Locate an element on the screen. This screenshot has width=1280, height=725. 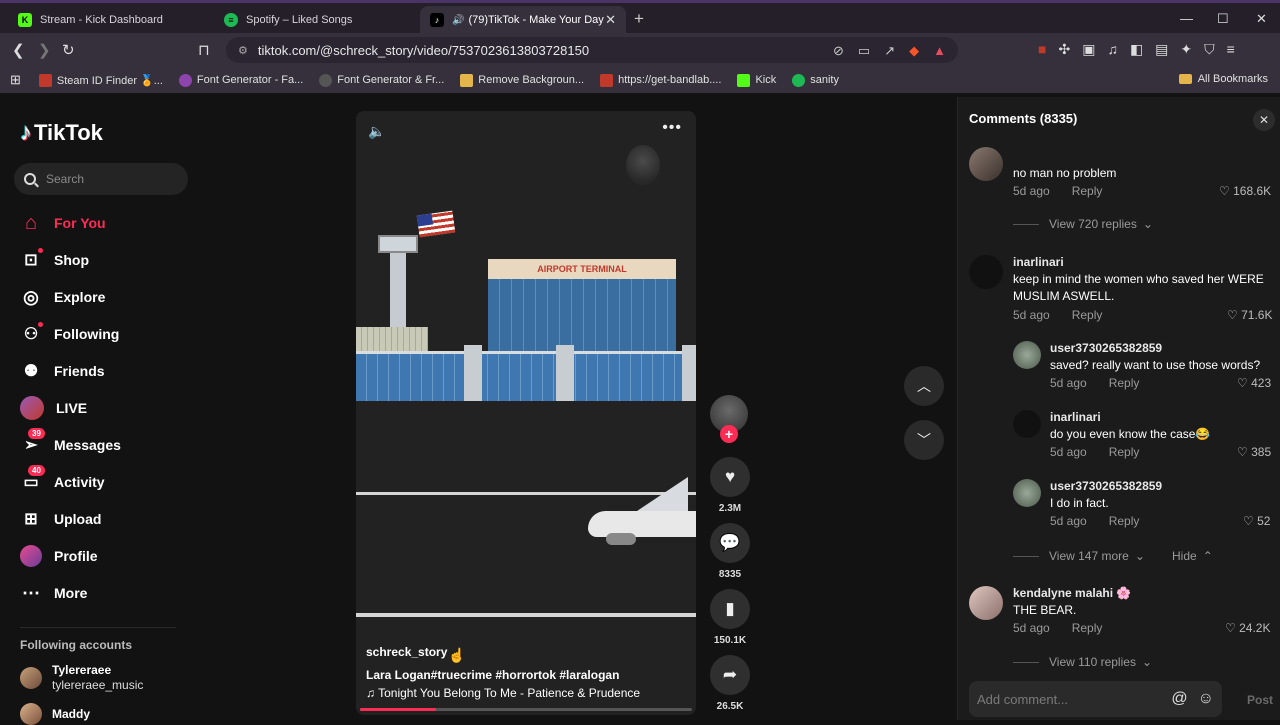
sidebar-item-more: ⋯ More is located at coordinates (53, 593).